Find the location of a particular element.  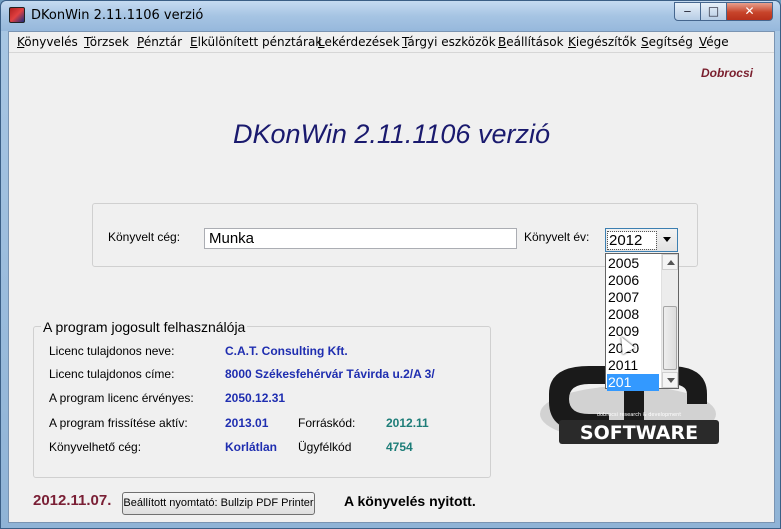

dropdown-scrollbar is located at coordinates (669, 321).